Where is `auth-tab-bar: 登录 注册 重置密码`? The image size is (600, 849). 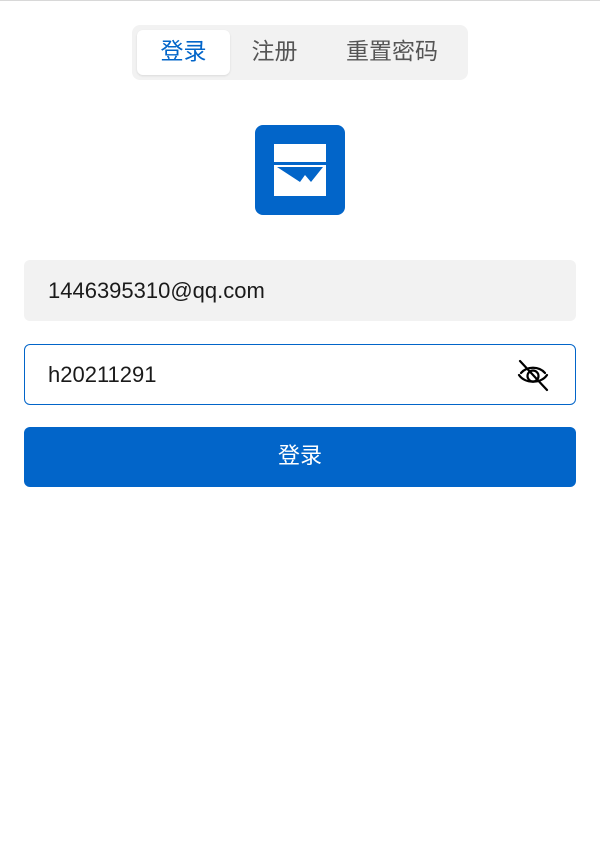
auth-tab-bar: 登录 注册 重置密码 is located at coordinates (300, 52).